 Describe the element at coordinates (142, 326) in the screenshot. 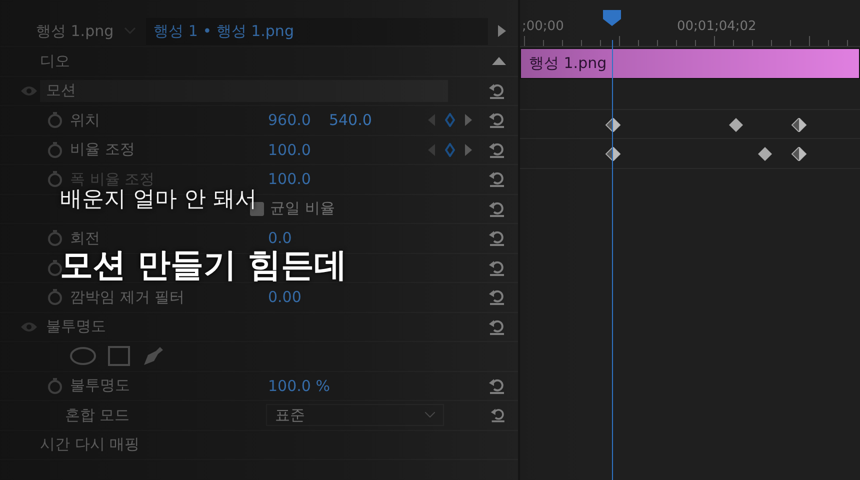

I see `effect-label: 불투명도` at that location.